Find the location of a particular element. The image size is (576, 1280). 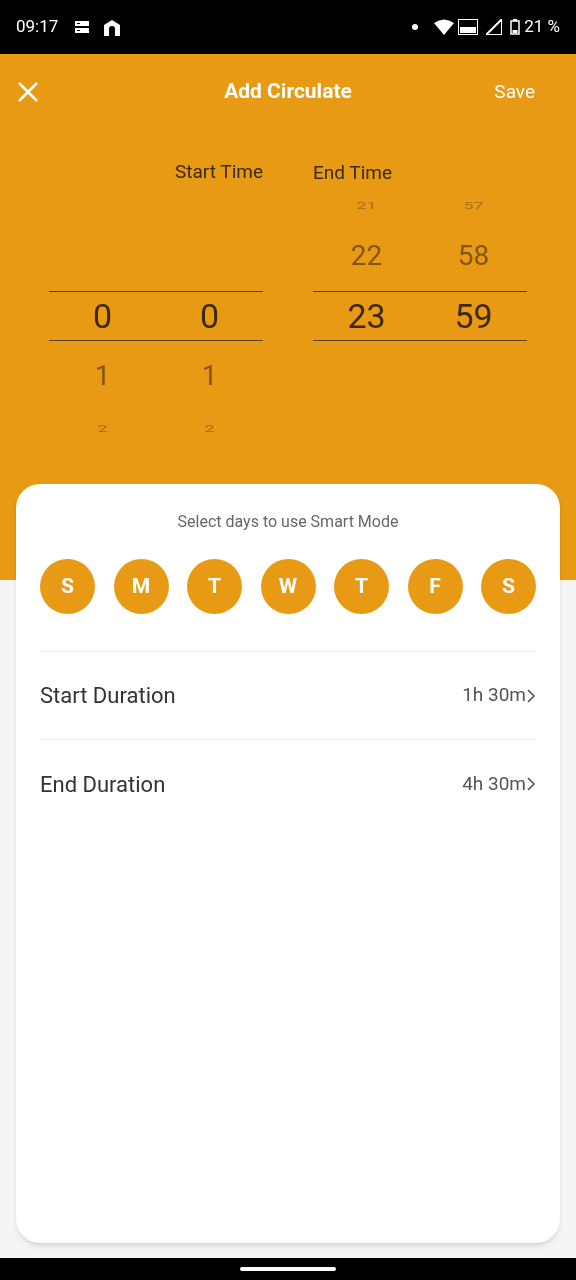

close-icon is located at coordinates (28, 92).